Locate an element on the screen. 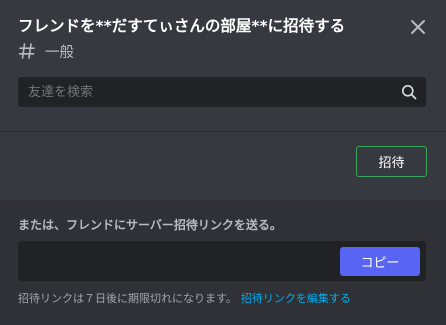 The height and width of the screenshot is (325, 446). invite-link-label: または、フレンドにサーバー招待リンクを送る。 is located at coordinates (150, 225).